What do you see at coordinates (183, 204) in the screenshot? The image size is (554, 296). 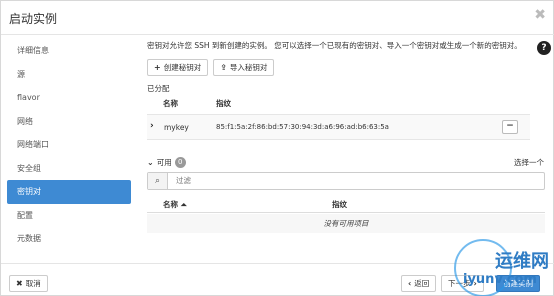 I see `sort-asc-icon: ⏶` at bounding box center [183, 204].